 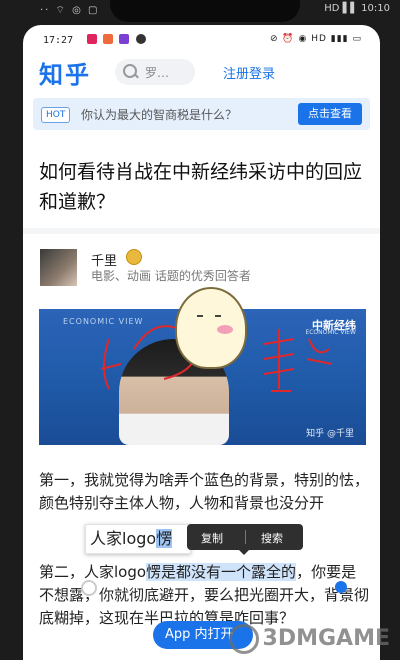 What do you see at coordinates (249, 72) in the screenshot?
I see `register-login-link: 注册登录` at bounding box center [249, 72].